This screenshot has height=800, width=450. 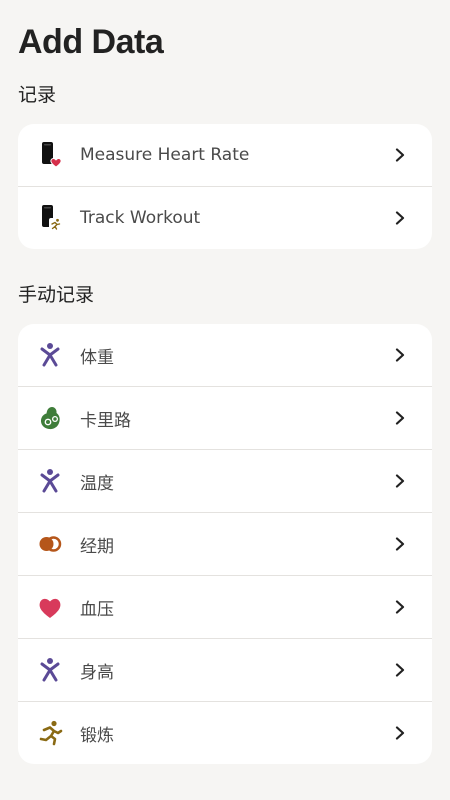 I want to click on blood-pressure-row: 血压, so click(x=225, y=606).